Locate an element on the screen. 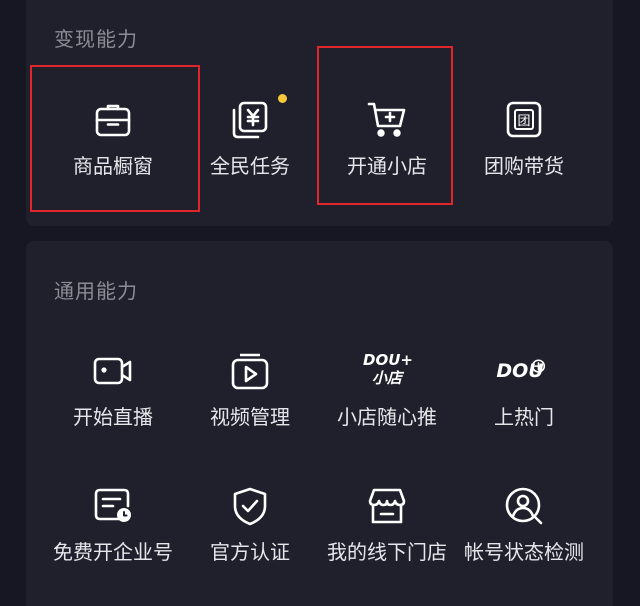  offline-store-label: 我的线下门店 is located at coordinates (387, 552).